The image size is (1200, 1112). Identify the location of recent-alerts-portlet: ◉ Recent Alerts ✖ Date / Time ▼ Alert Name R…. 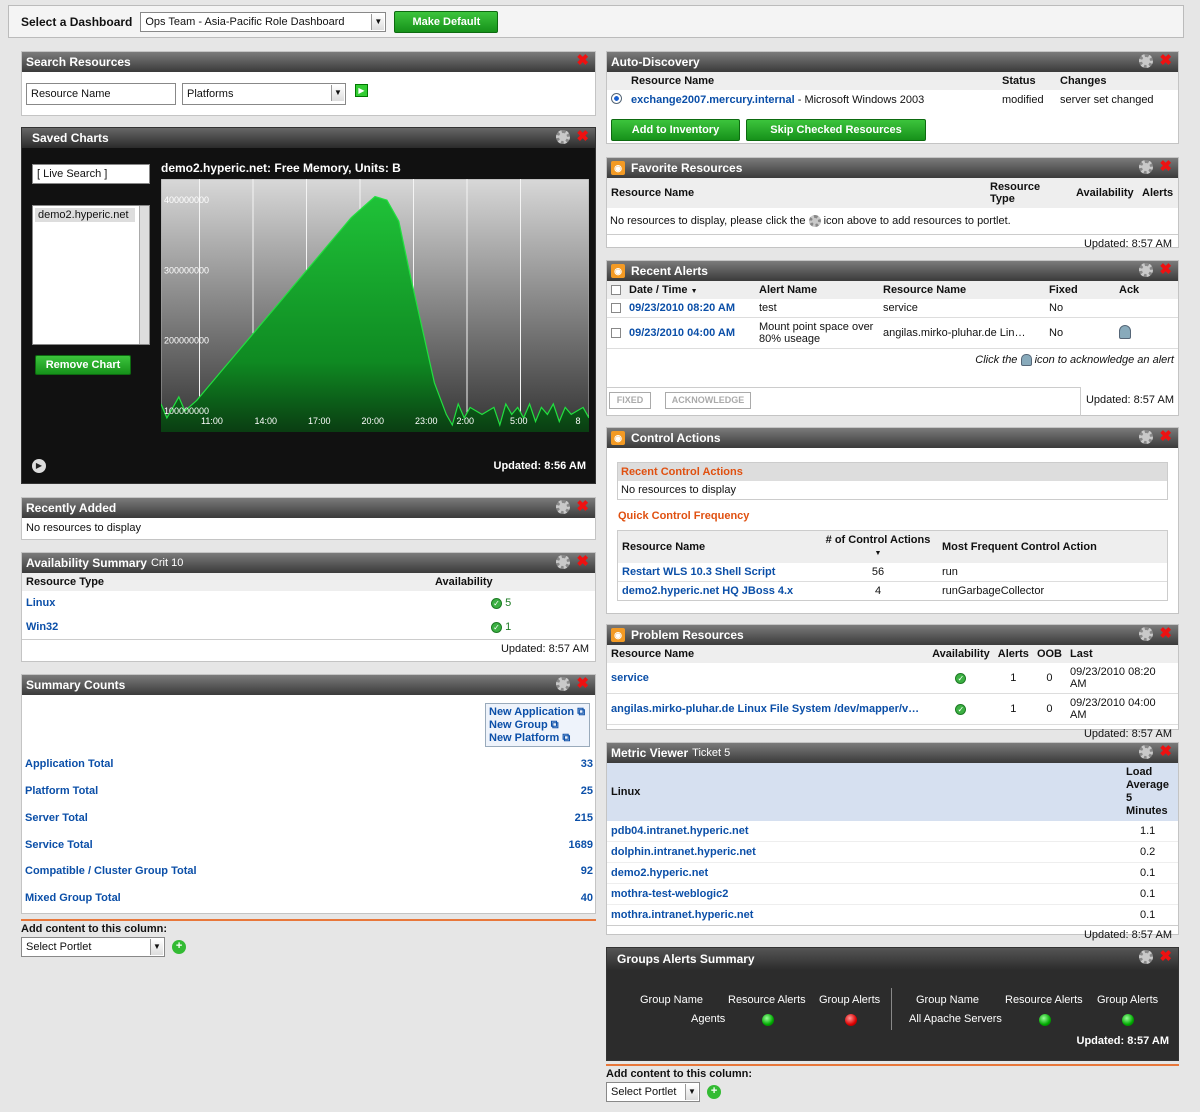
(892, 338).